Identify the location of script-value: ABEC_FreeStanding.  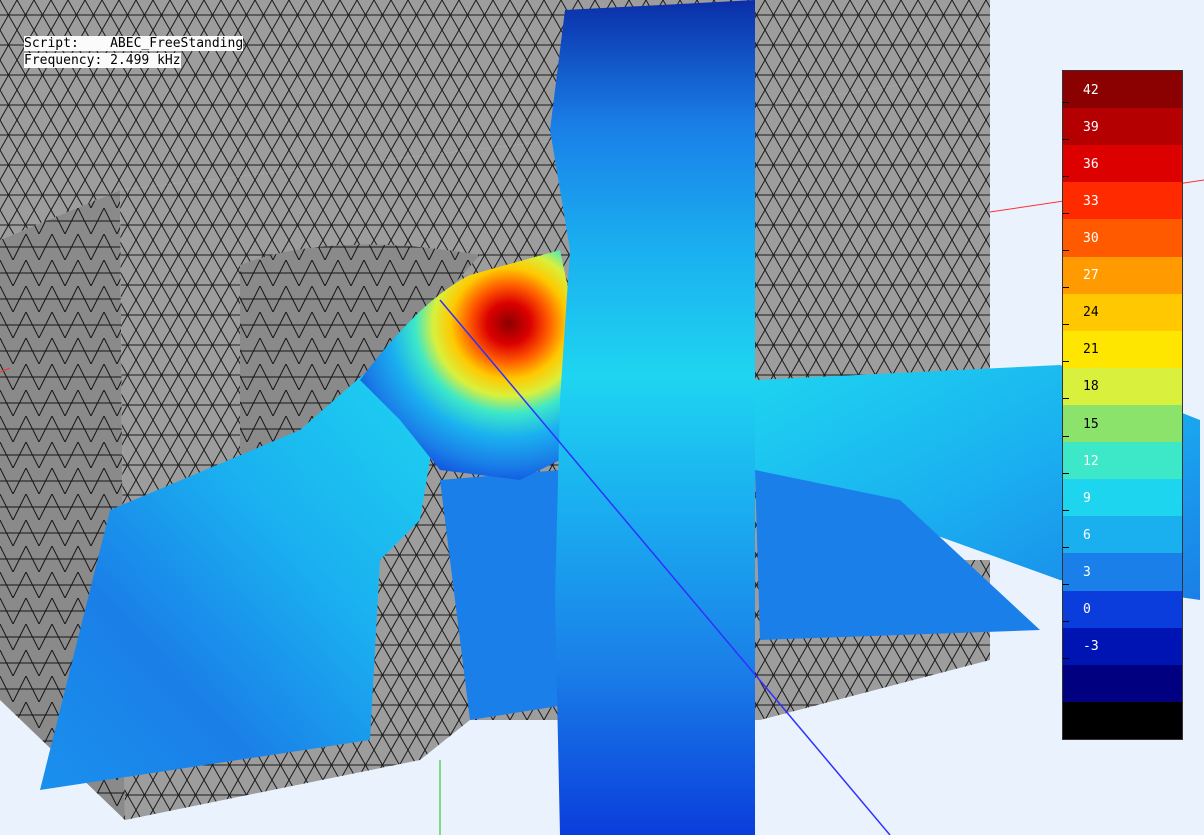
(177, 43).